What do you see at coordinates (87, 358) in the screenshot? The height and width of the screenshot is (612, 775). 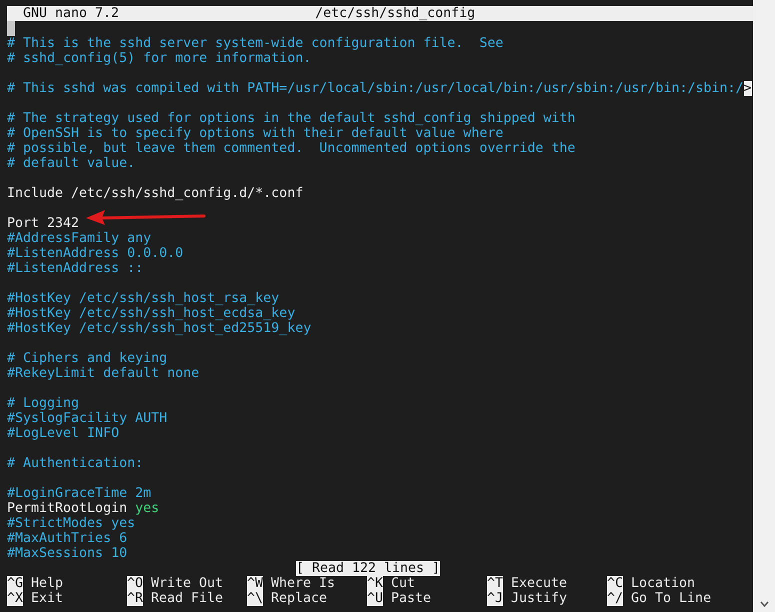 I see `comment-text: # Ciphers and keying` at bounding box center [87, 358].